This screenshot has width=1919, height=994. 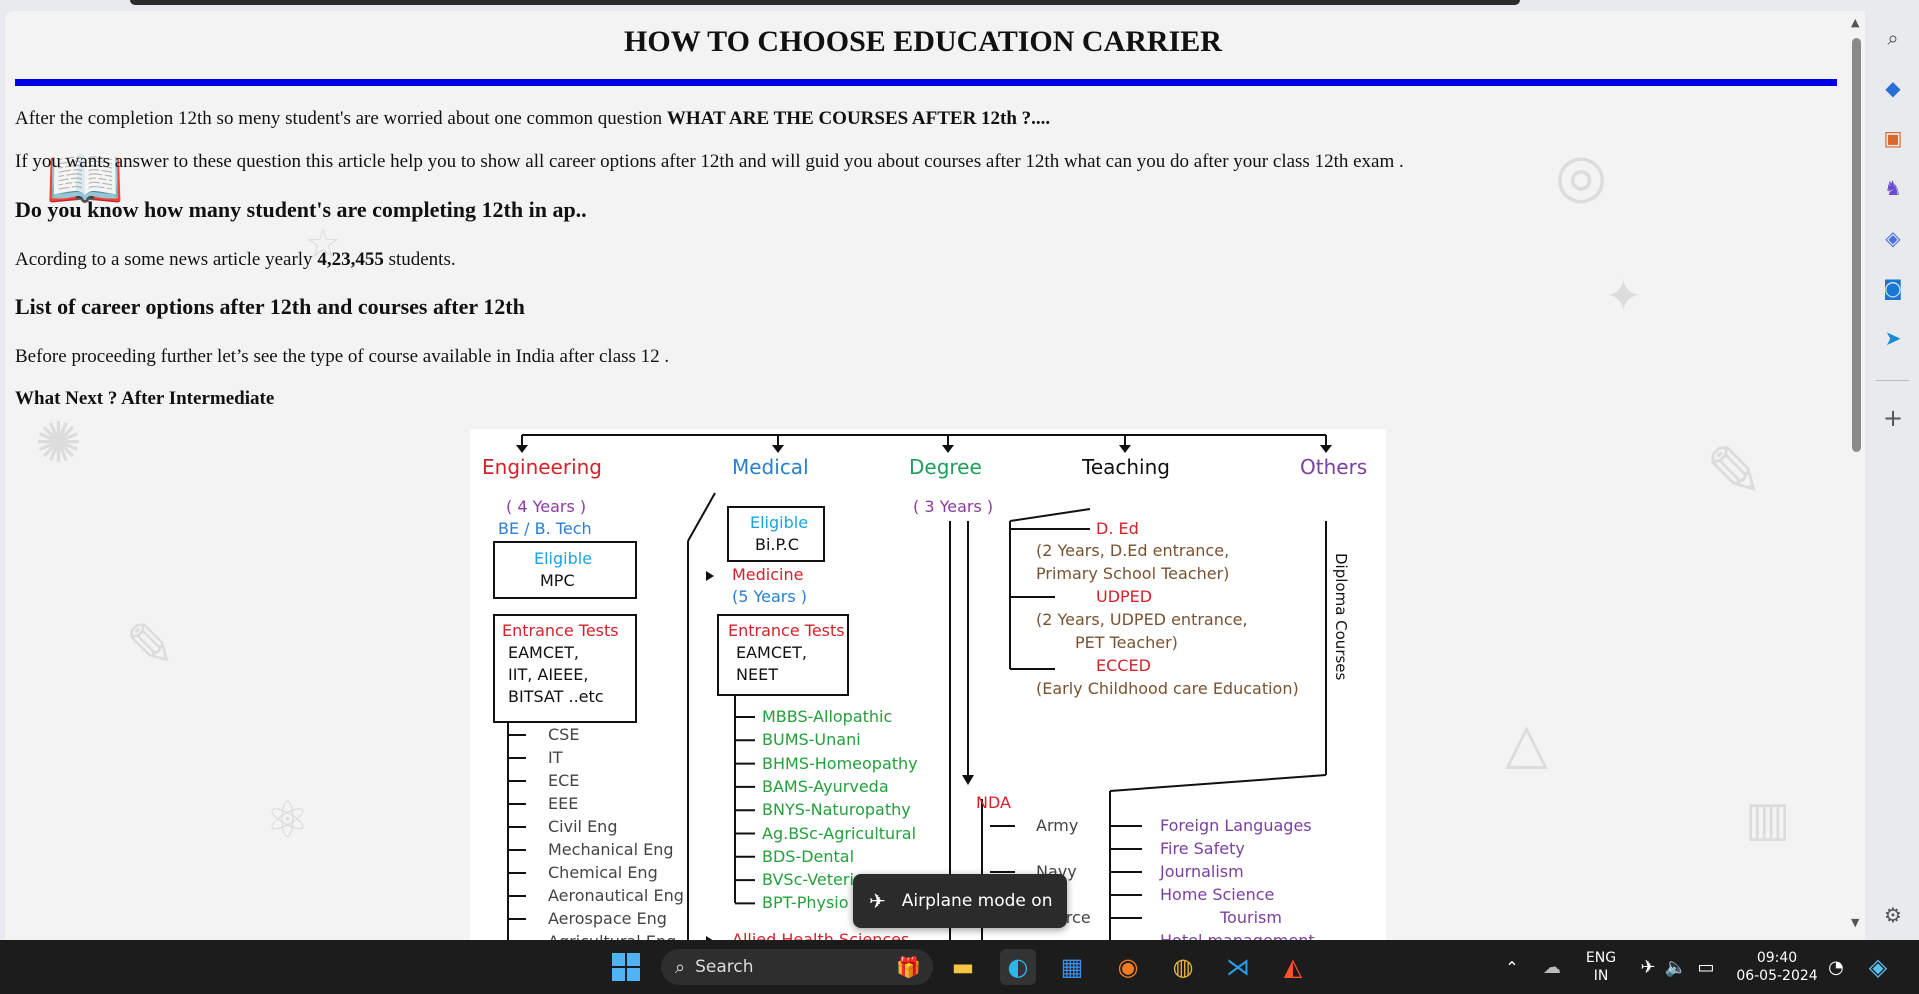 I want to click on page-title: HOW TO CHOOSE EDUCATION CARRIER, so click(x=923, y=41).